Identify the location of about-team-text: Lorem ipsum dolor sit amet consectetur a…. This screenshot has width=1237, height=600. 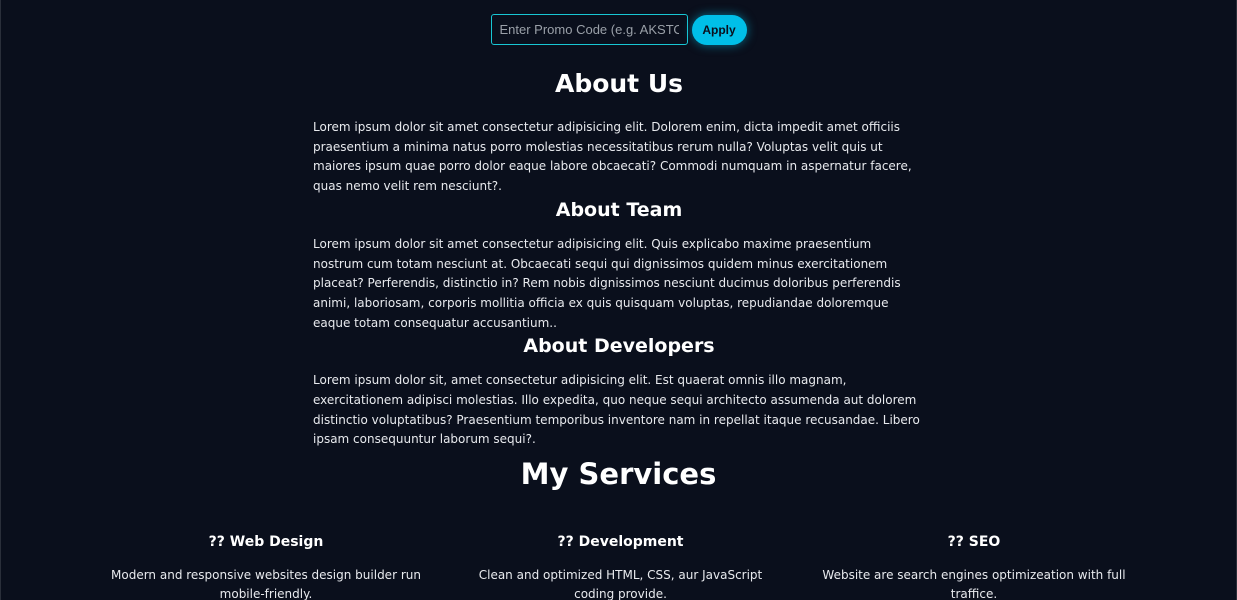
(607, 283).